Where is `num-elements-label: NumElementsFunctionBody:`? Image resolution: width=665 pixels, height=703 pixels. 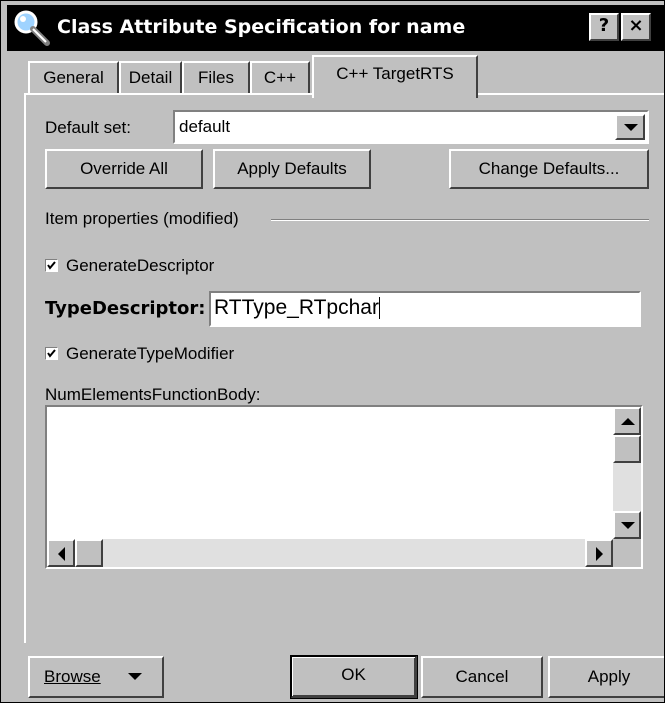 num-elements-label: NumElementsFunctionBody: is located at coordinates (153, 394).